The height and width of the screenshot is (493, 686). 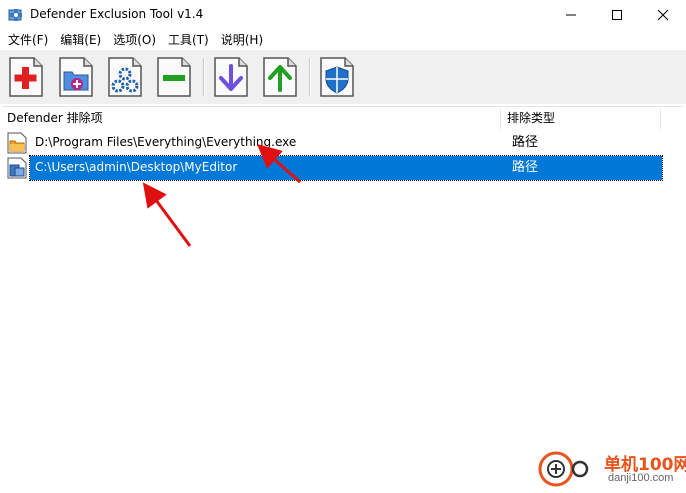 I want to click on defender-button, so click(x=337, y=77).